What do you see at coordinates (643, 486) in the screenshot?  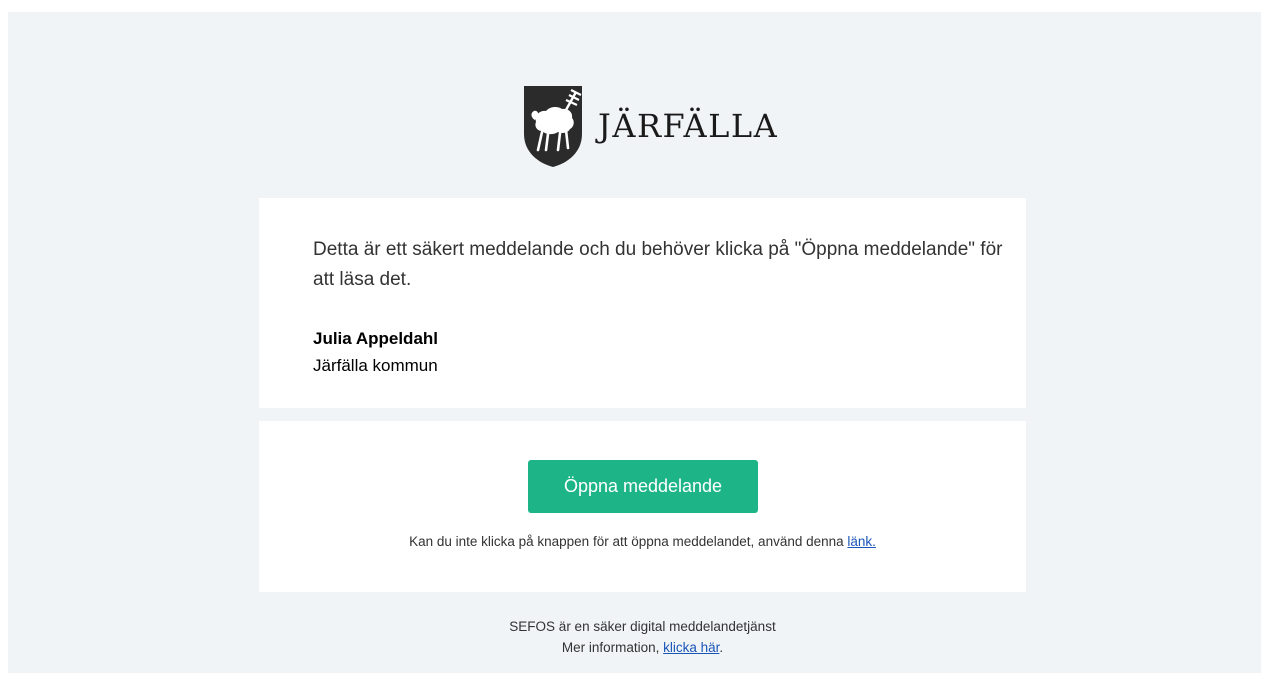 I see `open-message-button: Öppna meddelande` at bounding box center [643, 486].